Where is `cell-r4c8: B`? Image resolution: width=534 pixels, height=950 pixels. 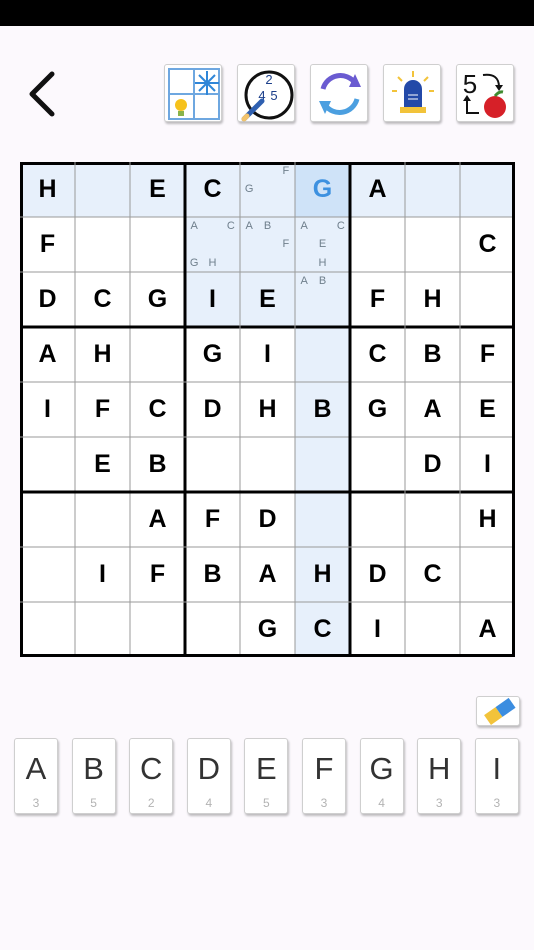 cell-r4c8: B is located at coordinates (432, 354).